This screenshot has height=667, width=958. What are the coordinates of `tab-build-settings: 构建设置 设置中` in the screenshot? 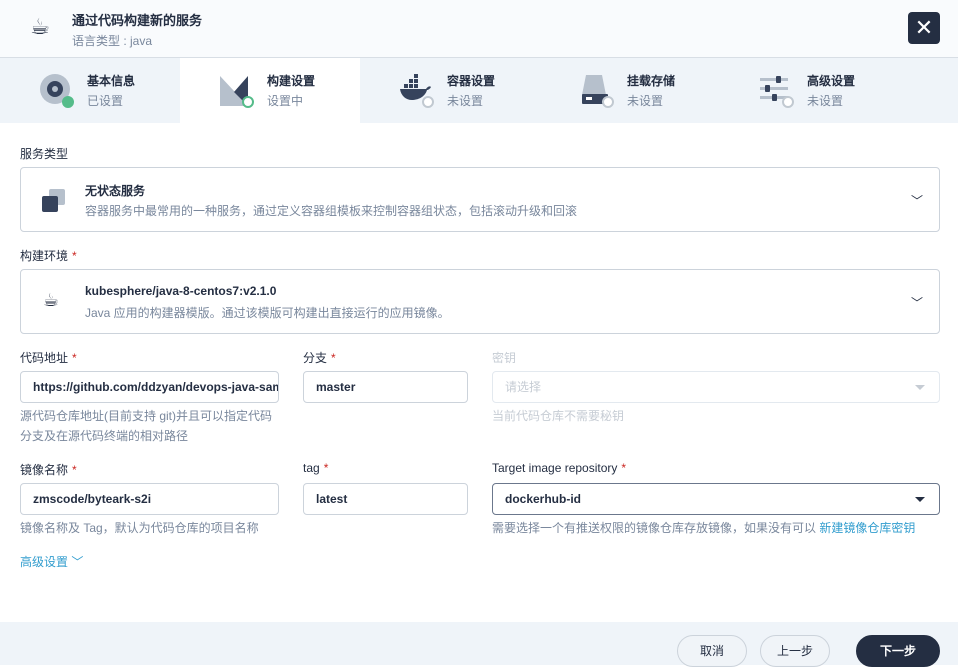 It's located at (270, 90).